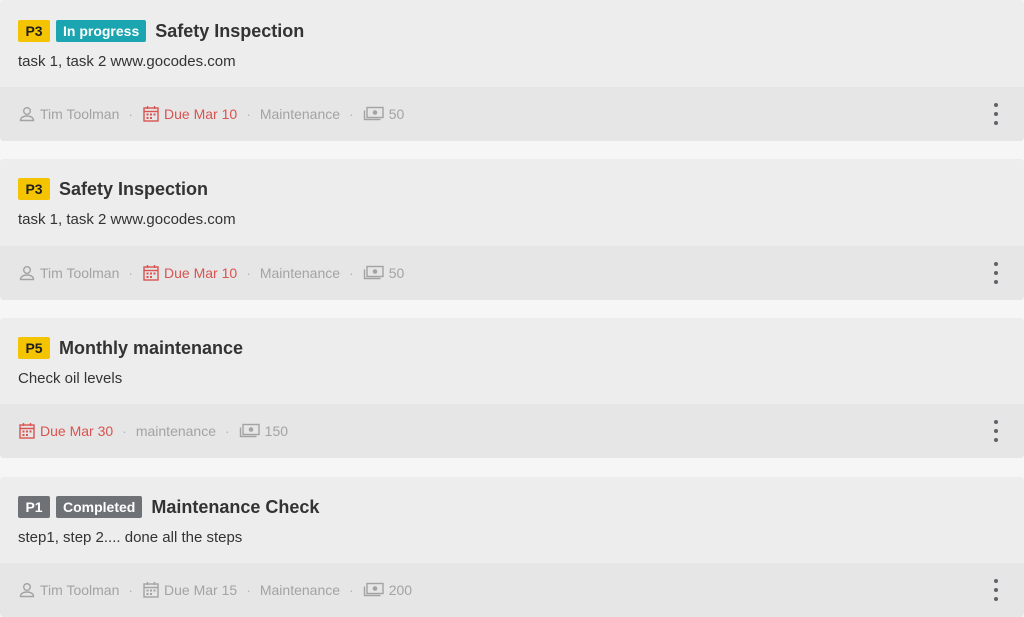  I want to click on work-order-title: Maintenance Check, so click(235, 507).